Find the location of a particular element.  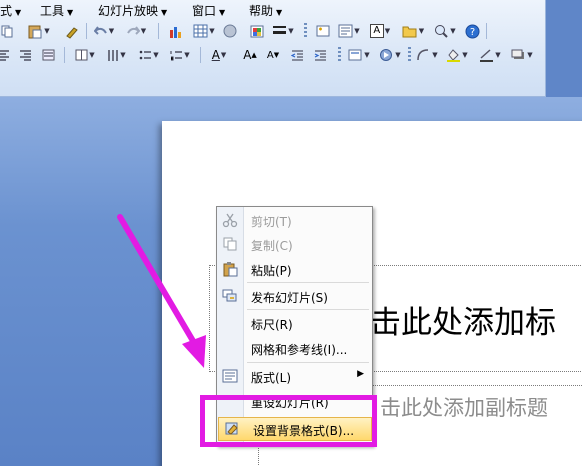

annotation-arrow is located at coordinates (161, 291).